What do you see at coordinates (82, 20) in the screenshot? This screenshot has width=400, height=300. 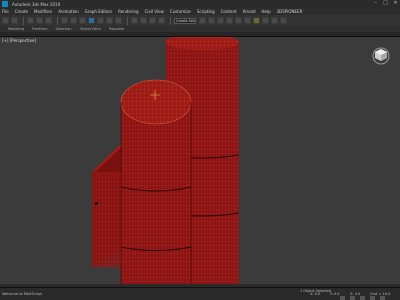 I see `selection-region-icon` at bounding box center [82, 20].